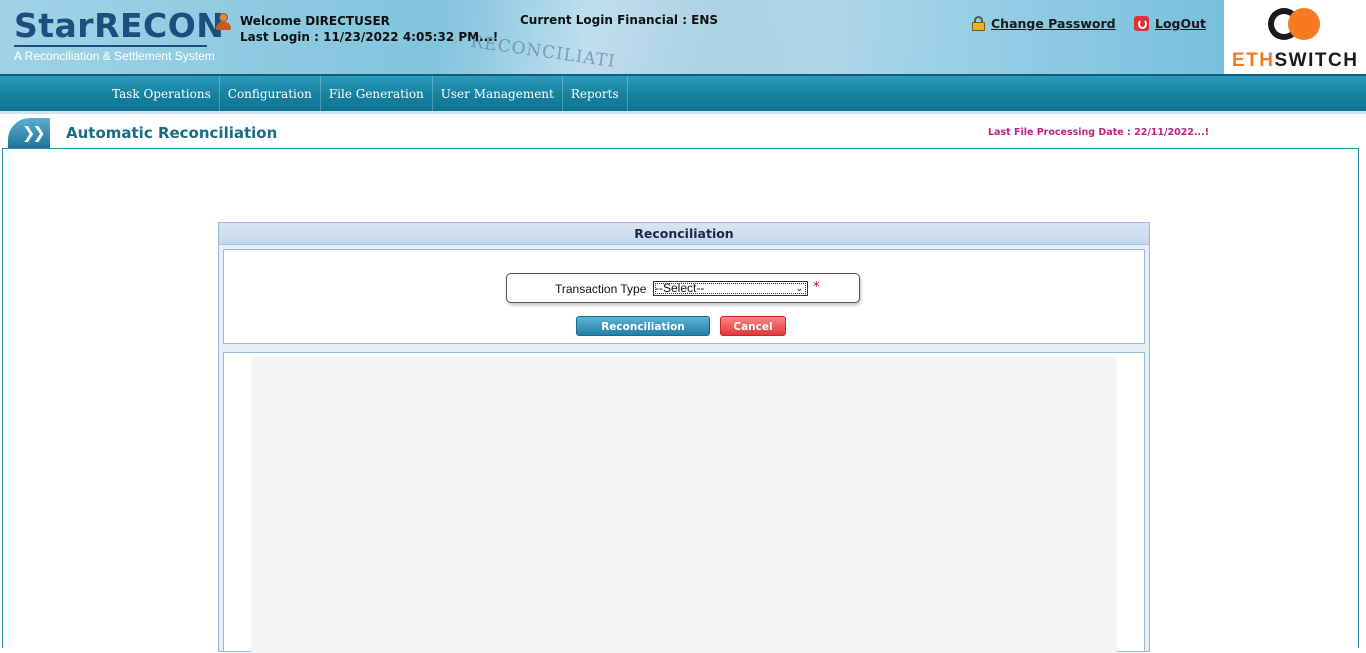  What do you see at coordinates (619, 20) in the screenshot?
I see `current-financial-text: Current Login Financial : ENS` at bounding box center [619, 20].